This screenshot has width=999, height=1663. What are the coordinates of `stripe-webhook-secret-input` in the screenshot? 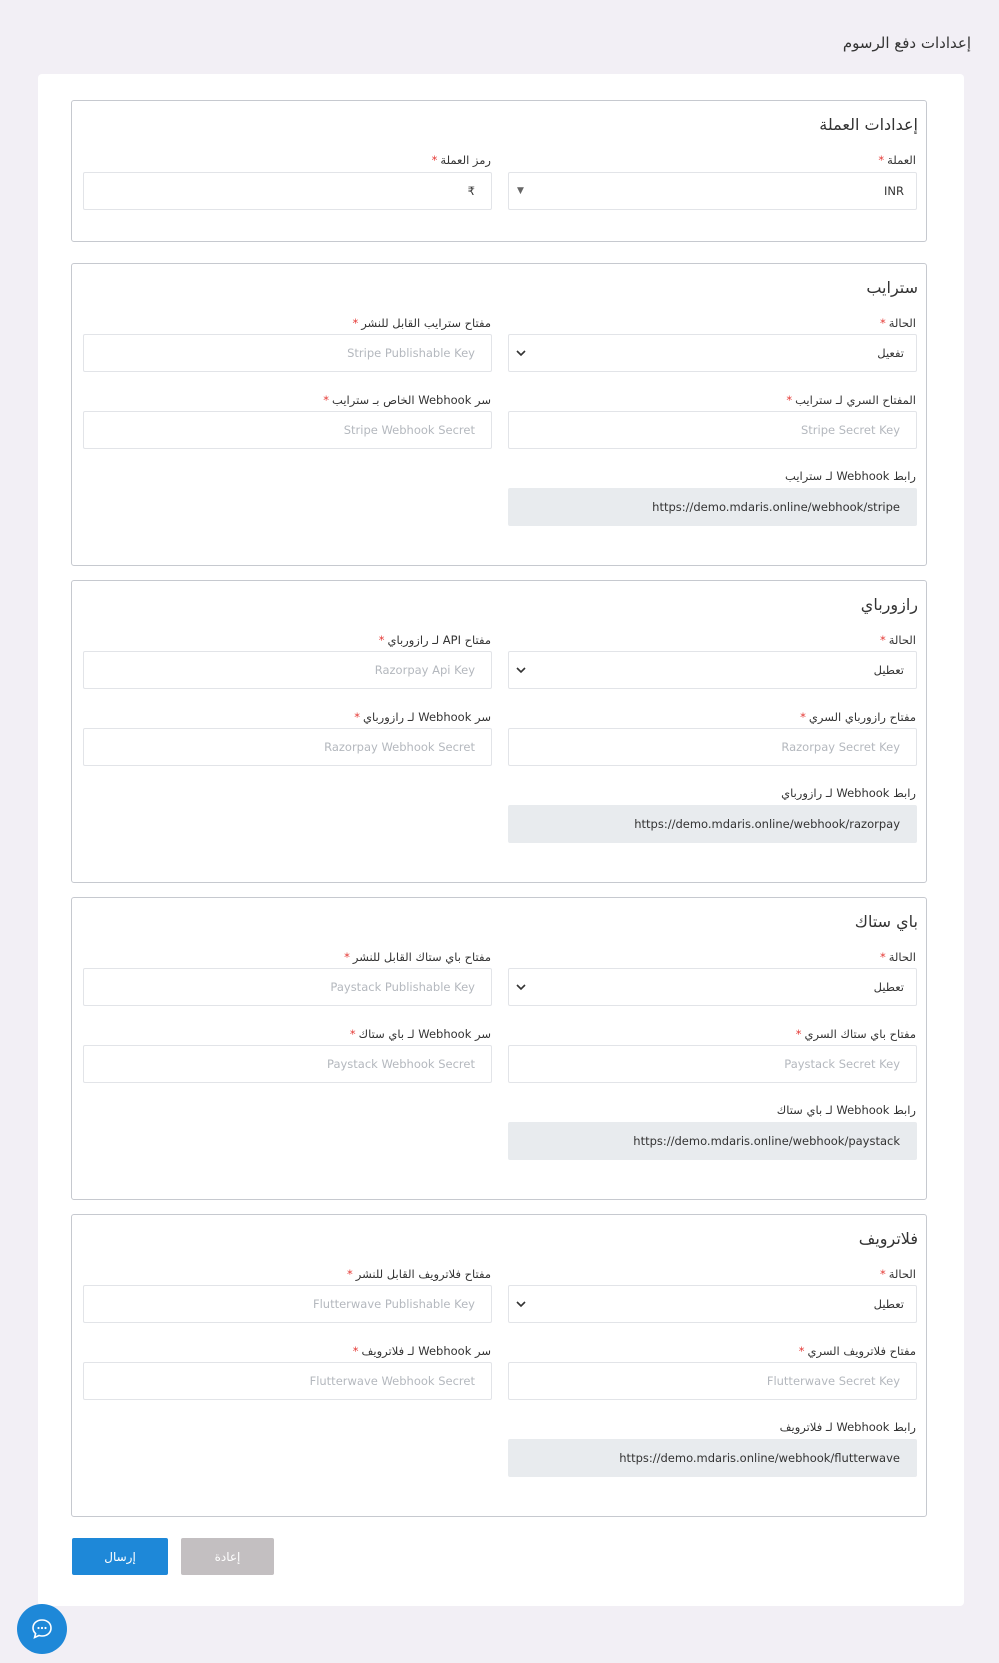 It's located at (287, 430).